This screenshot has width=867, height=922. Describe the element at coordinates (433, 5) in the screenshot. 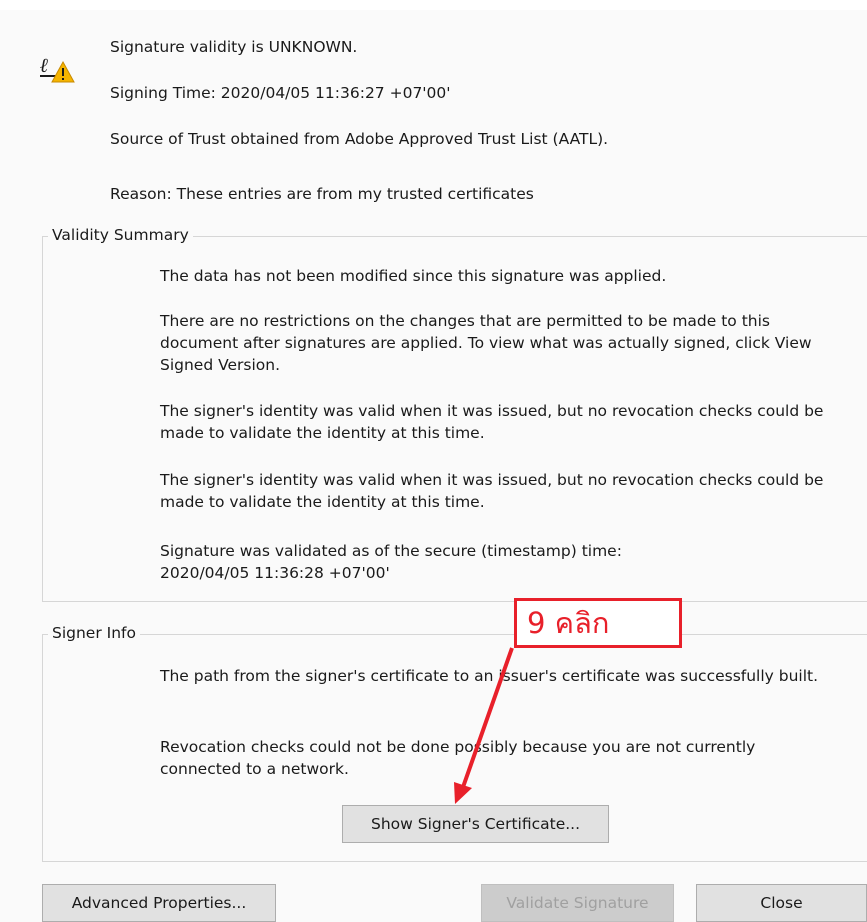

I see `top-strip` at that location.